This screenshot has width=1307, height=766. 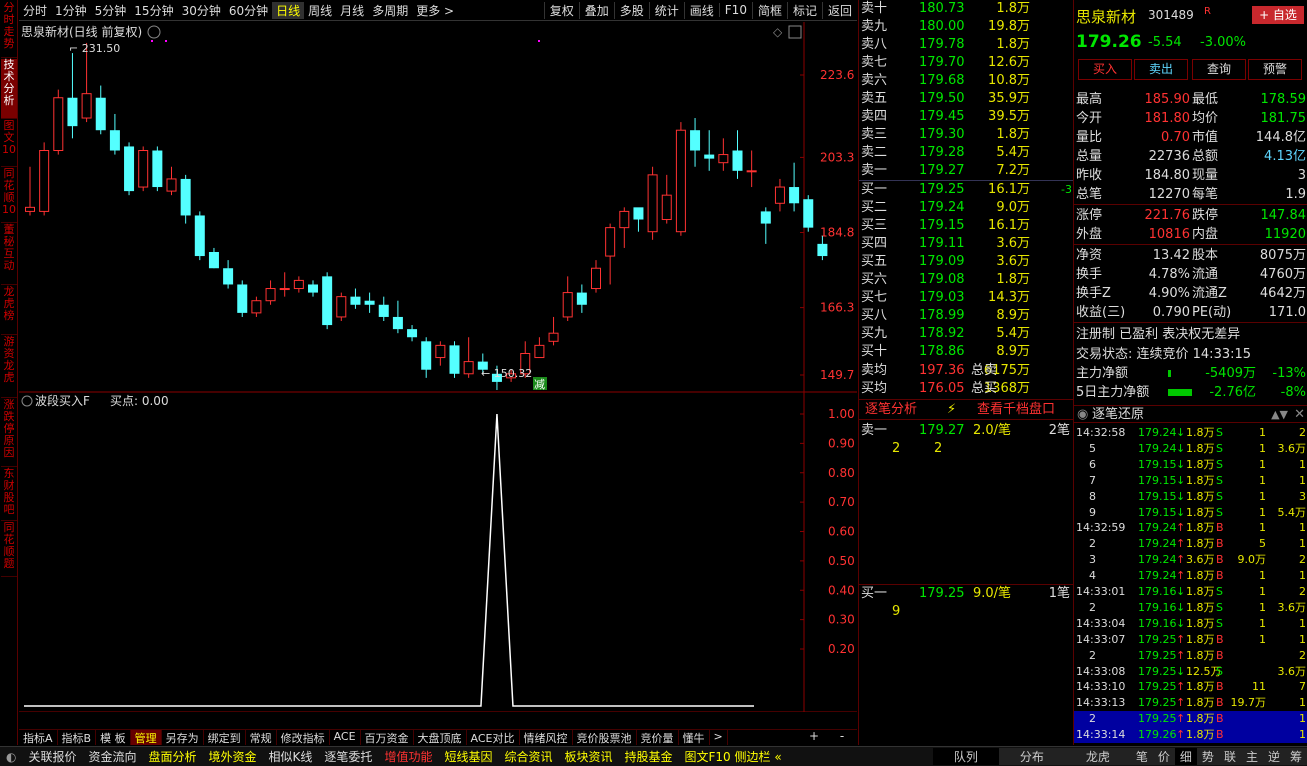 I want to click on buy-level-10: 买十 178.86 8.9万, so click(x=966, y=352).